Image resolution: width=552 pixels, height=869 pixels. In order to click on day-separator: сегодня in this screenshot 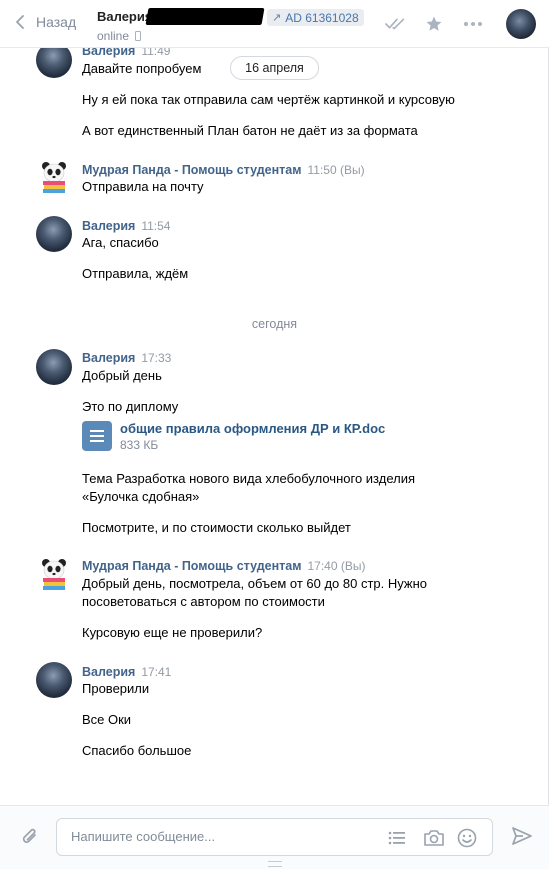, I will do `click(274, 324)`.